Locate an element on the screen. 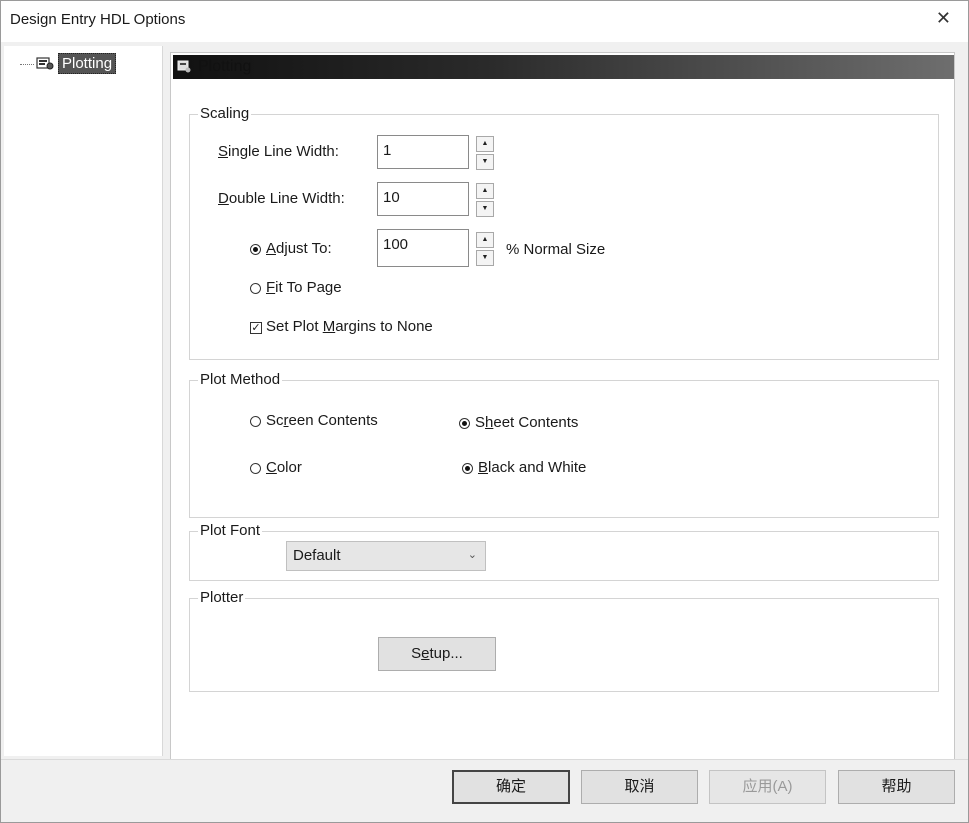 The height and width of the screenshot is (823, 969). tree-item-plotting: Plotting is located at coordinates (87, 63).